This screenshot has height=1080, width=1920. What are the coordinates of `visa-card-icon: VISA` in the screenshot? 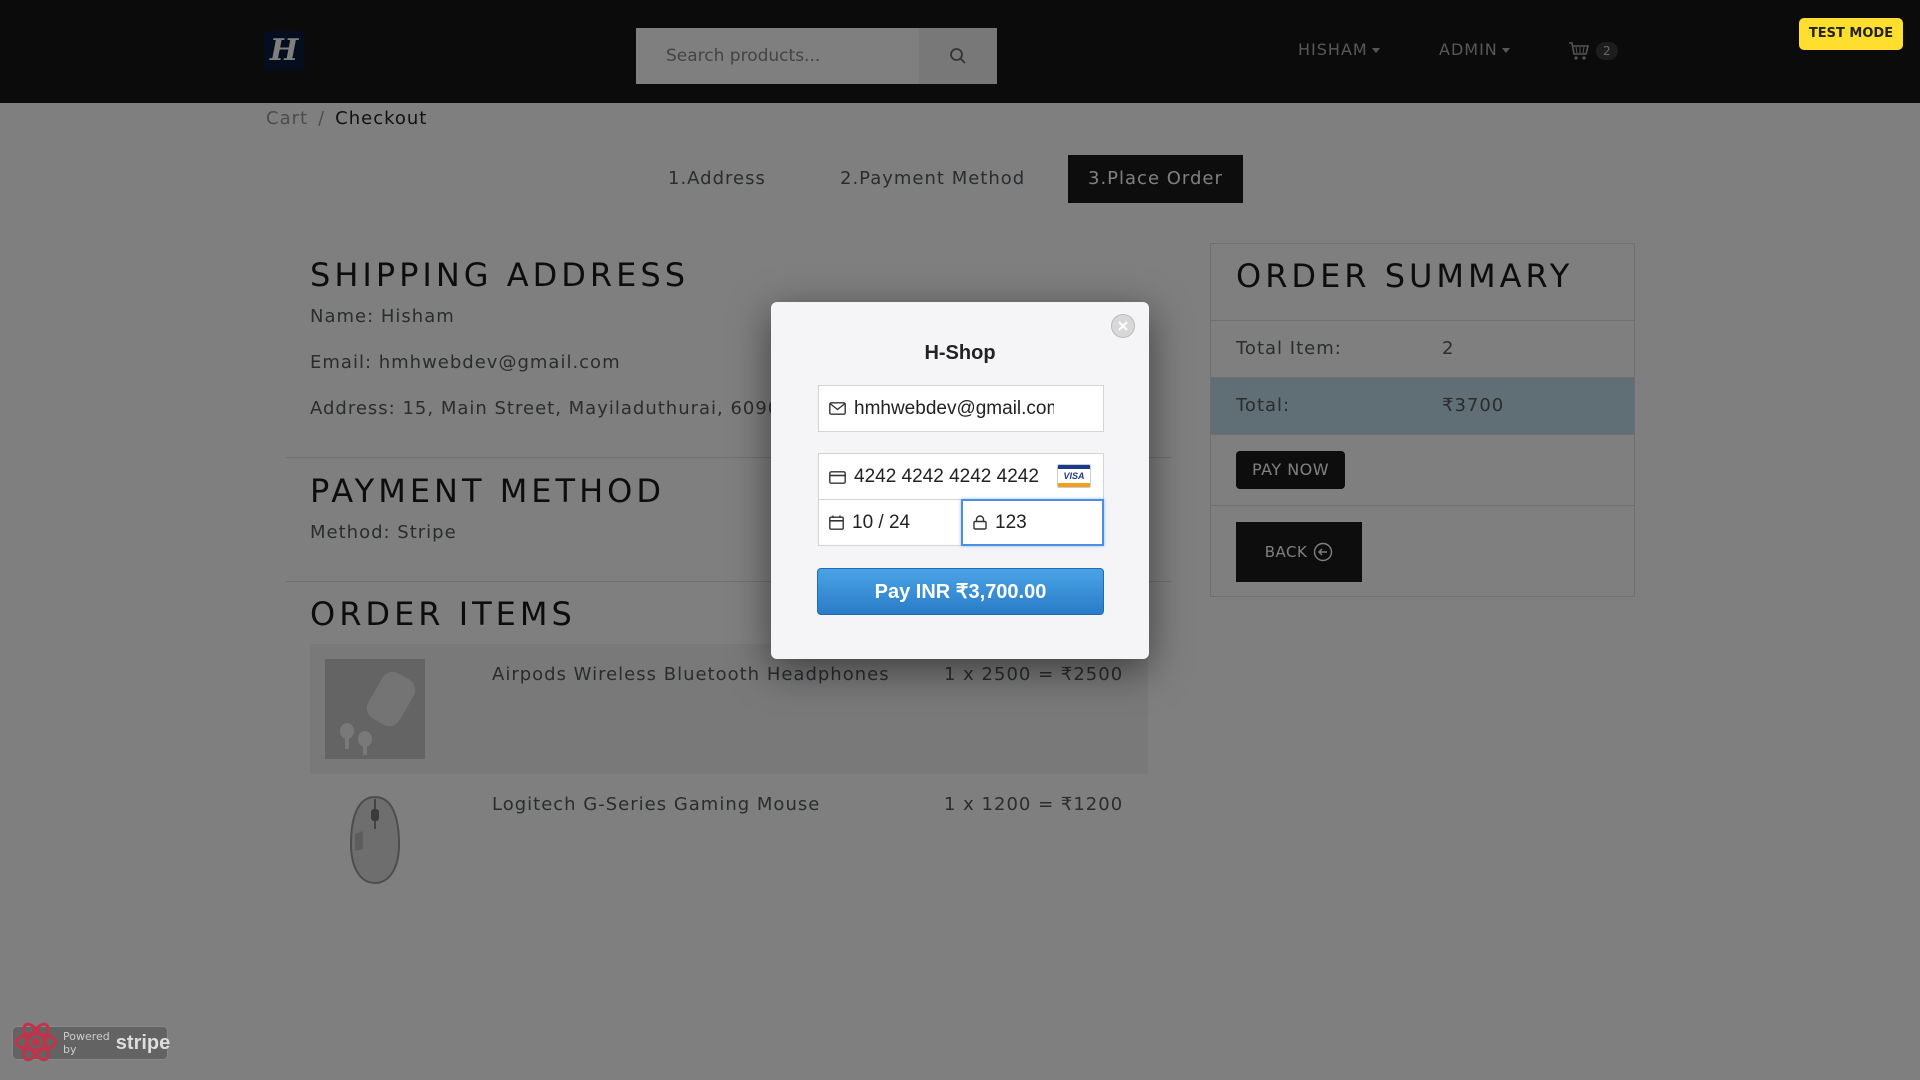 It's located at (1074, 476).